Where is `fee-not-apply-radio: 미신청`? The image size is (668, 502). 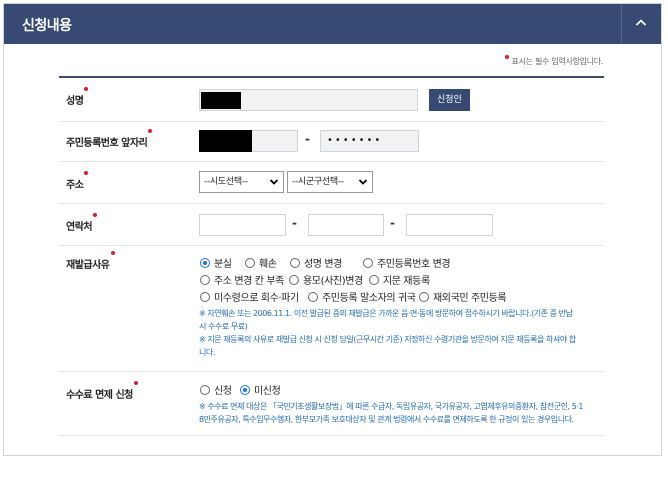
fee-not-apply-radio: 미신청 is located at coordinates (260, 389).